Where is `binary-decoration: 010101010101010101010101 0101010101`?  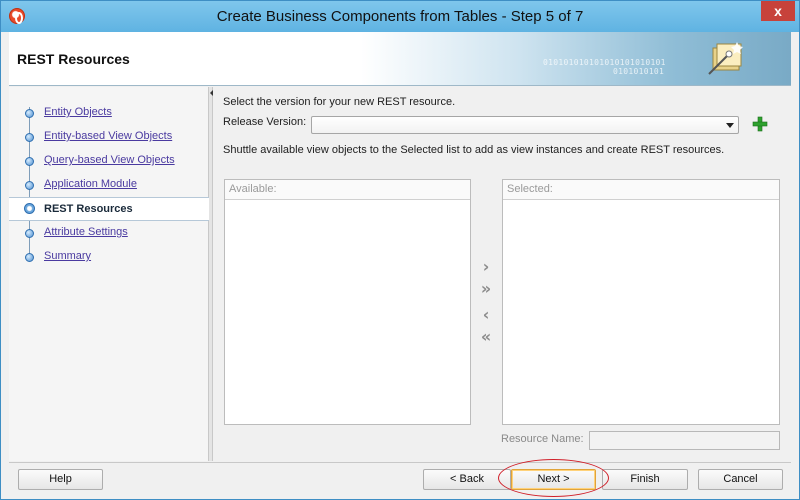 binary-decoration: 010101010101010101010101 0101010101 is located at coordinates (604, 67).